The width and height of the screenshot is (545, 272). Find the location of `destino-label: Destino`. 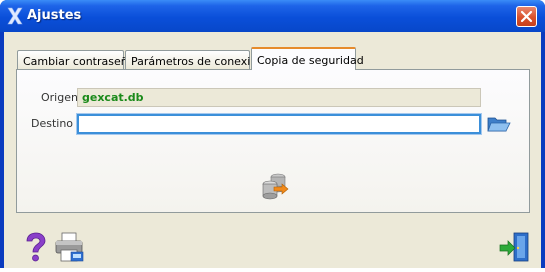

destino-label: Destino is located at coordinates (52, 123).